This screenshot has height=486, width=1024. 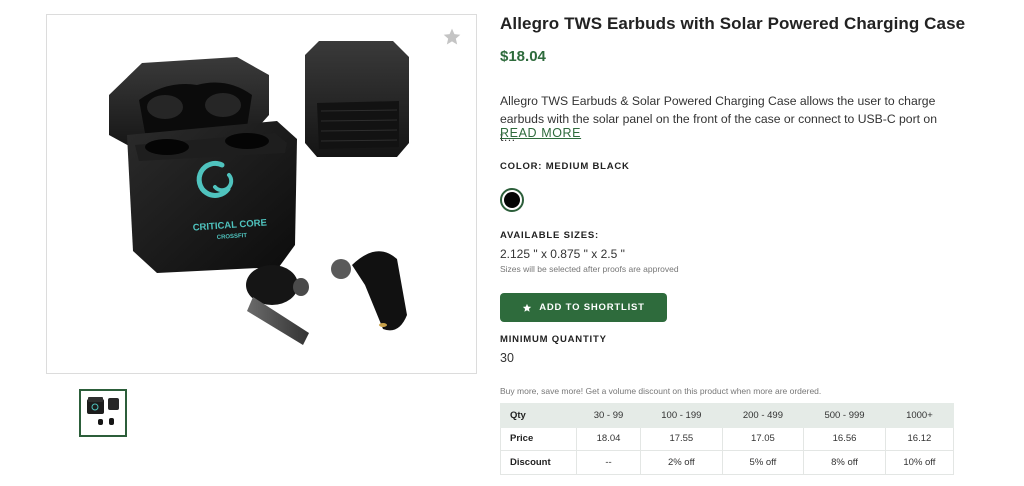 I want to click on table-cell: --, so click(x=608, y=462).